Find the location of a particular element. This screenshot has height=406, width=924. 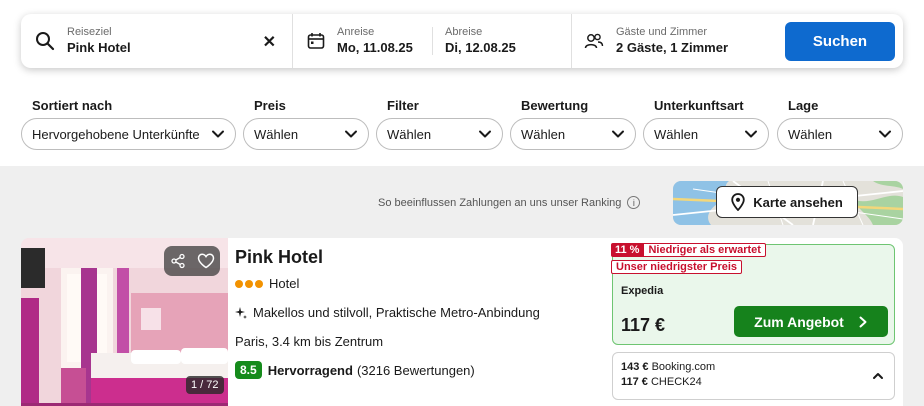

checkin-label: Anreise is located at coordinates (356, 32).